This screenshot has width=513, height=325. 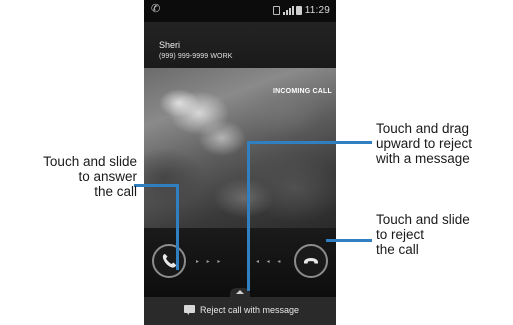 I want to click on slide-right-arrows: ▸ ▸ ▸, so click(x=210, y=262).